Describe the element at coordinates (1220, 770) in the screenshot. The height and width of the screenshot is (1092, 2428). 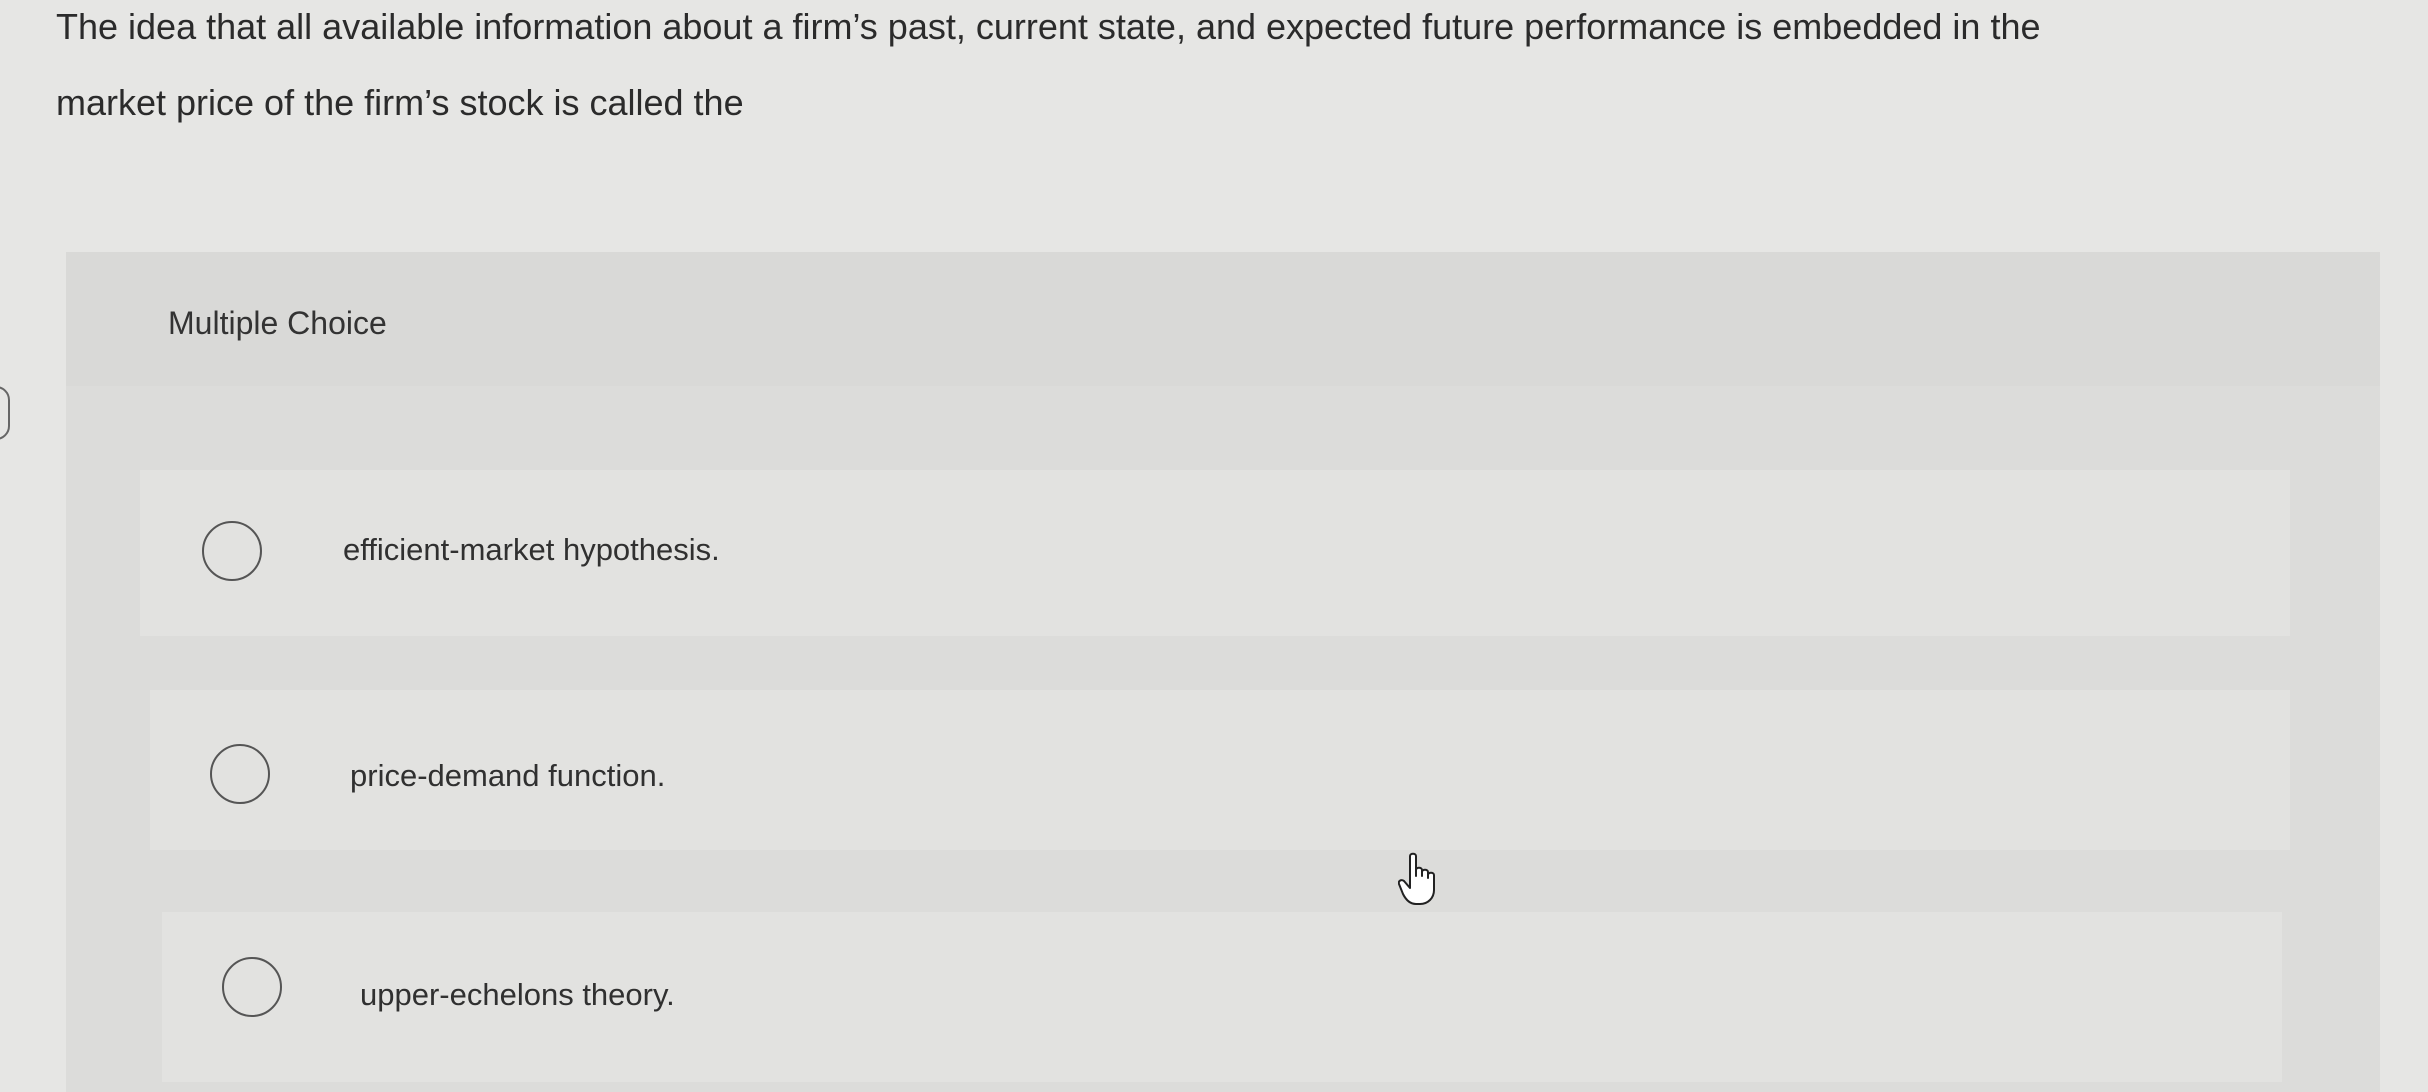
I see `choice-option-2: price-demand function.` at that location.